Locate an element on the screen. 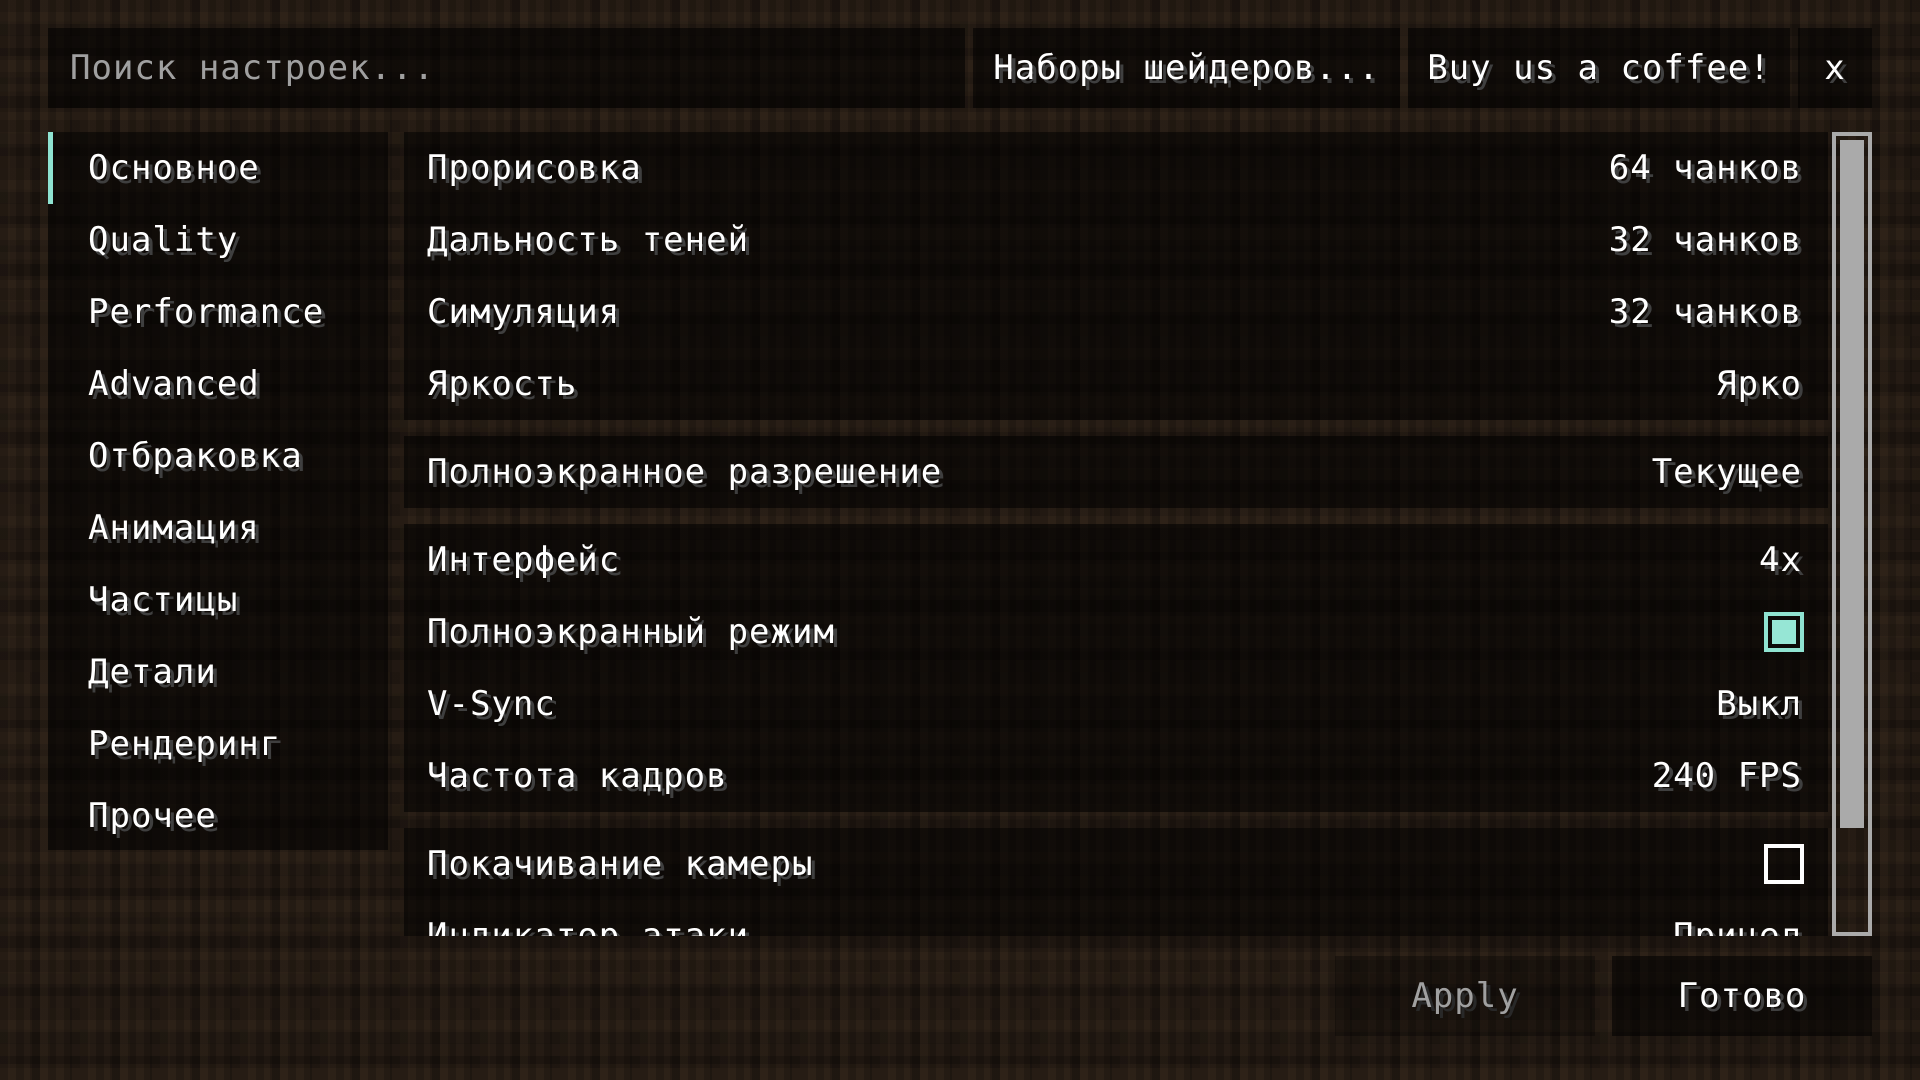 The height and width of the screenshot is (1080, 1920). option-label: Яркость is located at coordinates (502, 384).